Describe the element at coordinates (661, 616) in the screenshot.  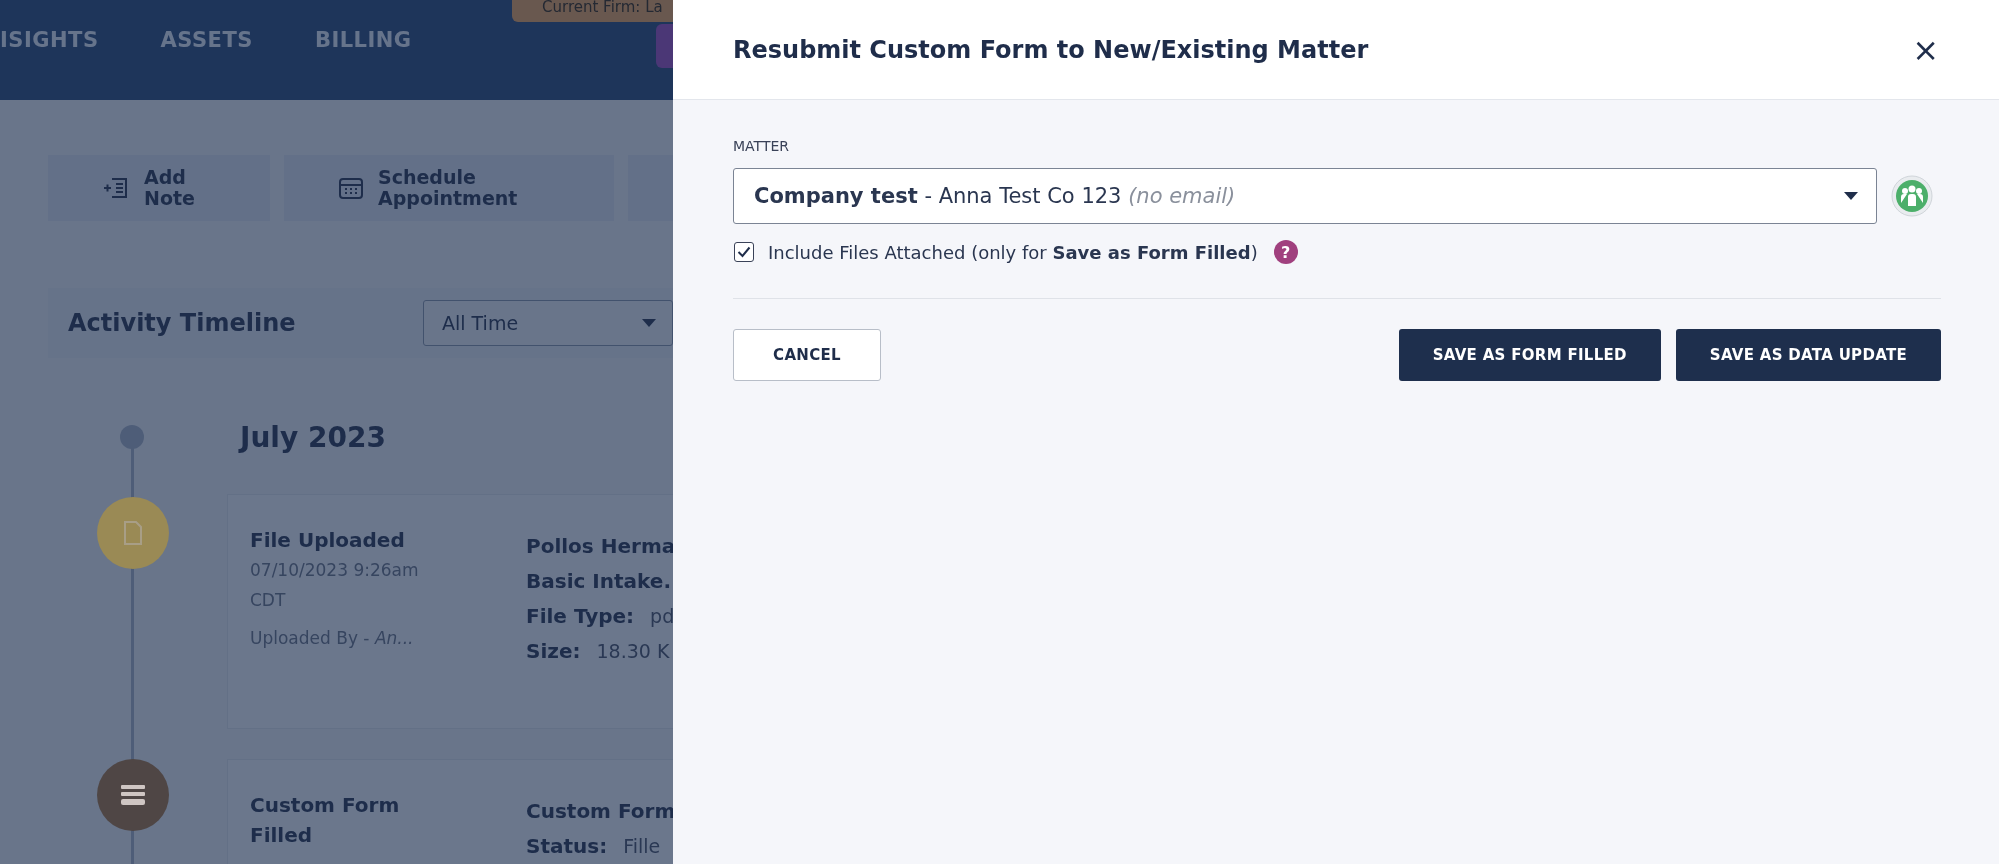
I see `detail-value: pd` at that location.